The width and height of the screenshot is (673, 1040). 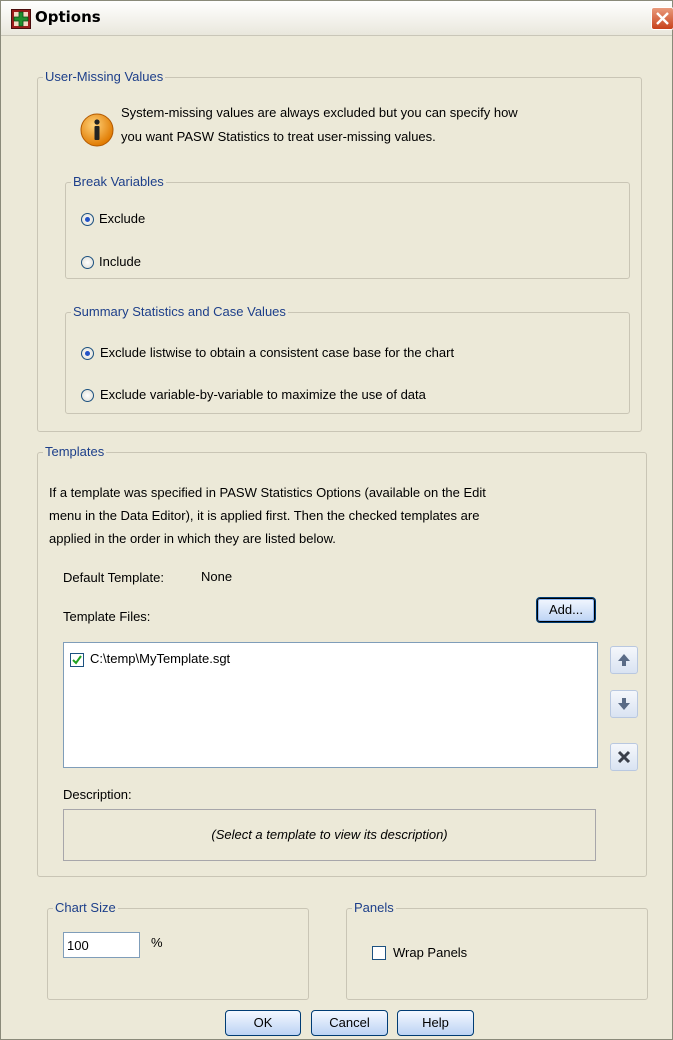 What do you see at coordinates (263, 1023) in the screenshot?
I see `ok-button: OK` at bounding box center [263, 1023].